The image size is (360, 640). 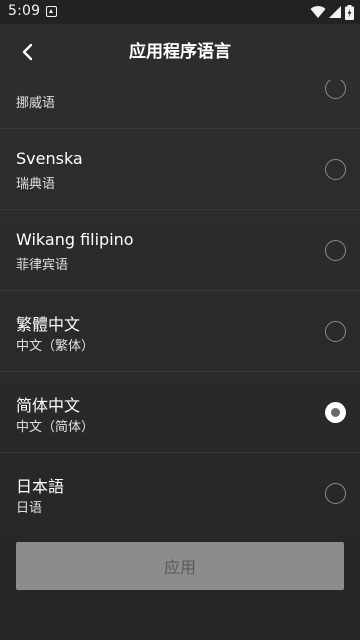 What do you see at coordinates (180, 250) in the screenshot?
I see `language-item-filipino: Wikang filipino 菲律宾语` at bounding box center [180, 250].